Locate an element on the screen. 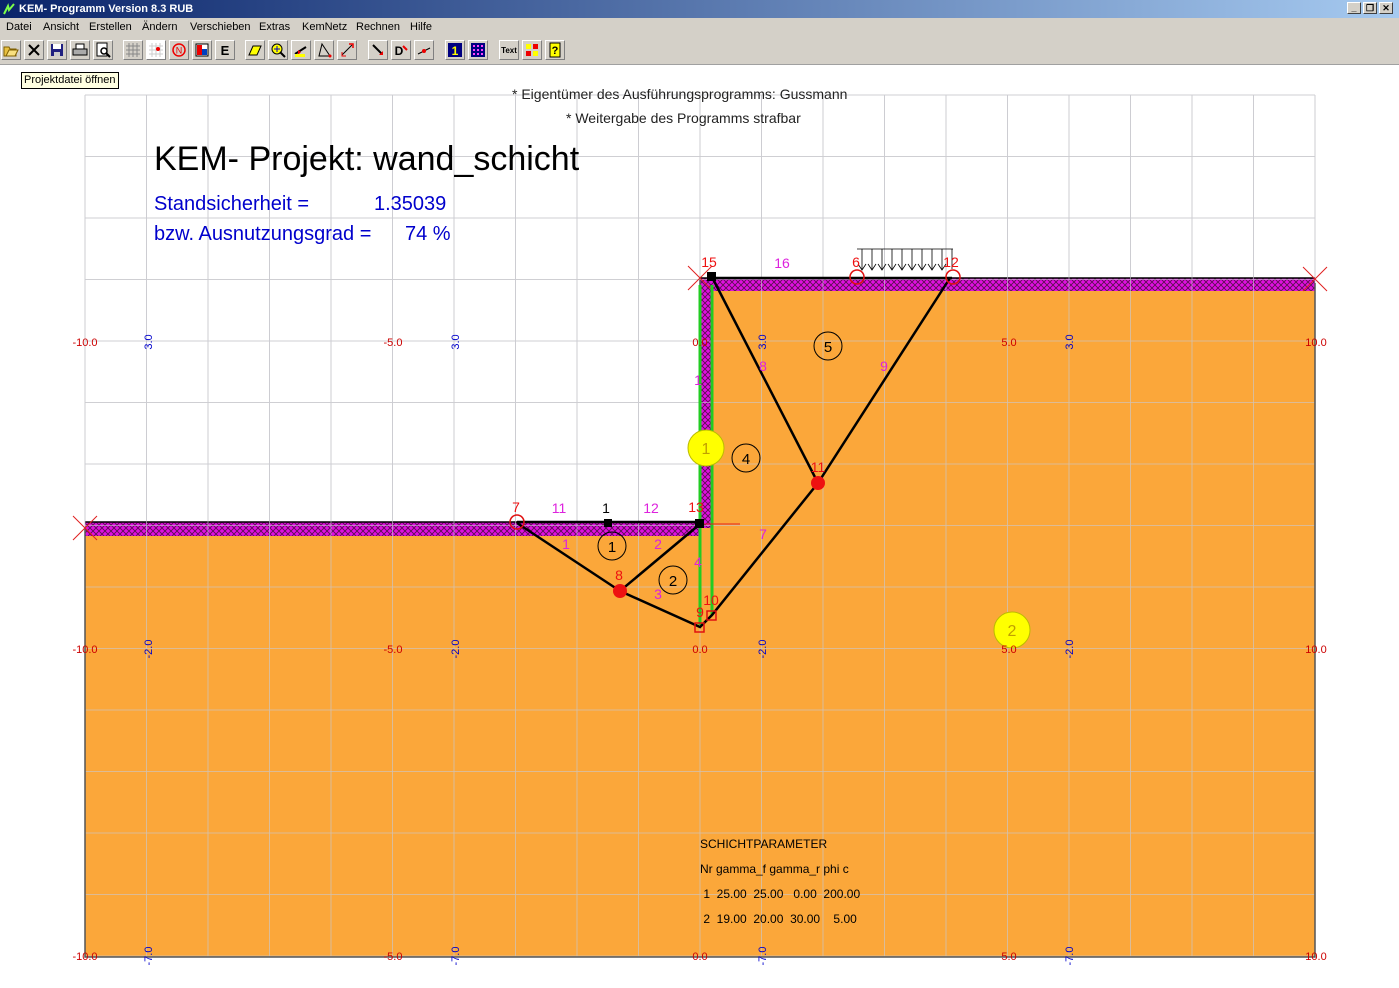 Image resolution: width=1399 pixels, height=988 pixels. save-button is located at coordinates (57, 50).